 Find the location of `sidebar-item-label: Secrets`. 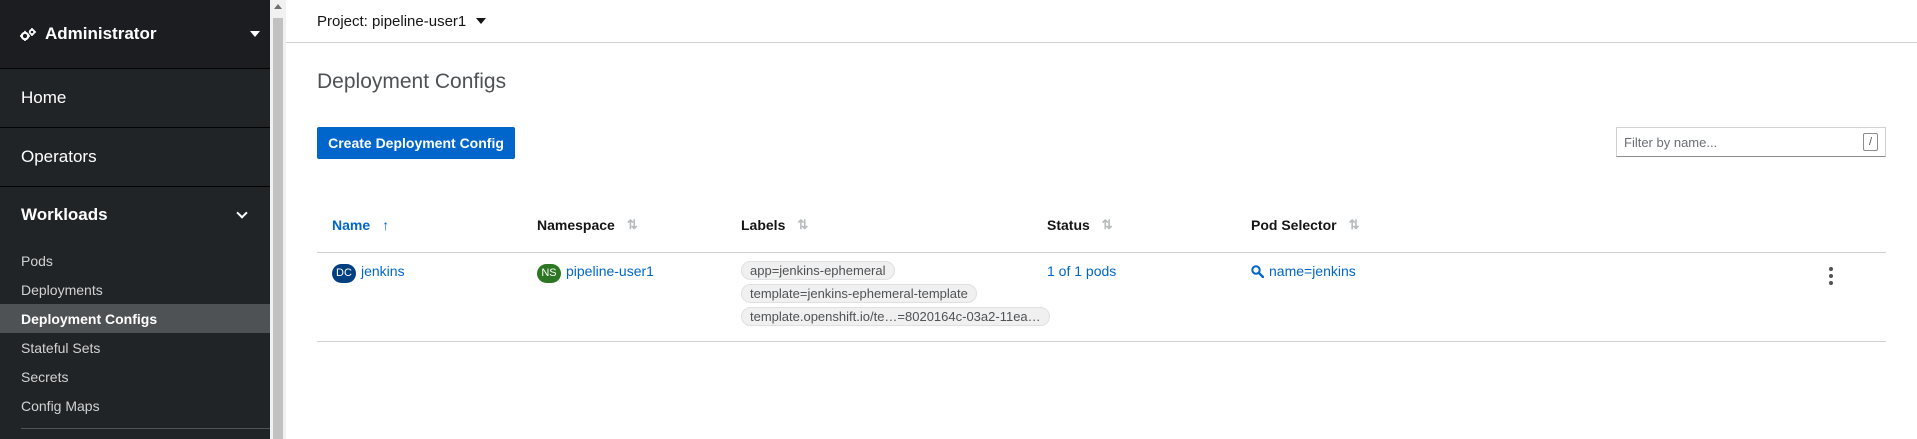

sidebar-item-label: Secrets is located at coordinates (45, 376).